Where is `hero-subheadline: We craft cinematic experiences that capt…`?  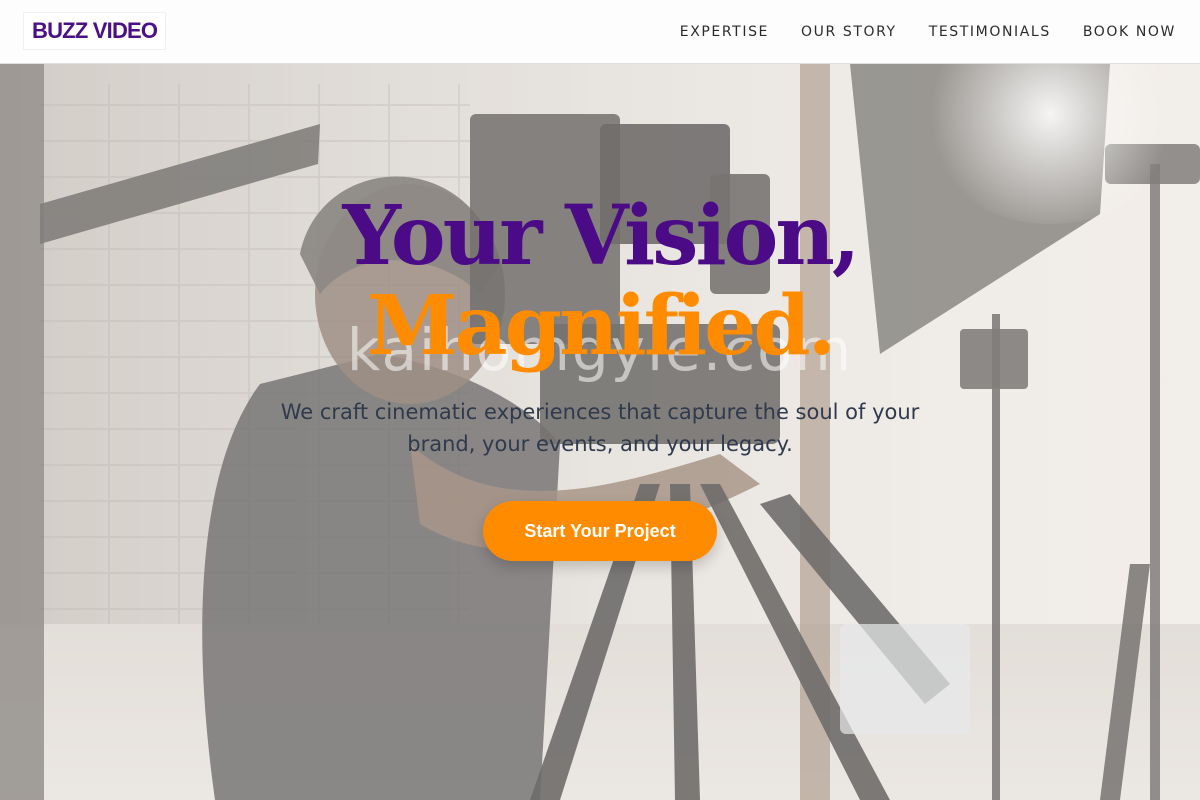
hero-subheadline: We craft cinematic experiences that capt… is located at coordinates (600, 428).